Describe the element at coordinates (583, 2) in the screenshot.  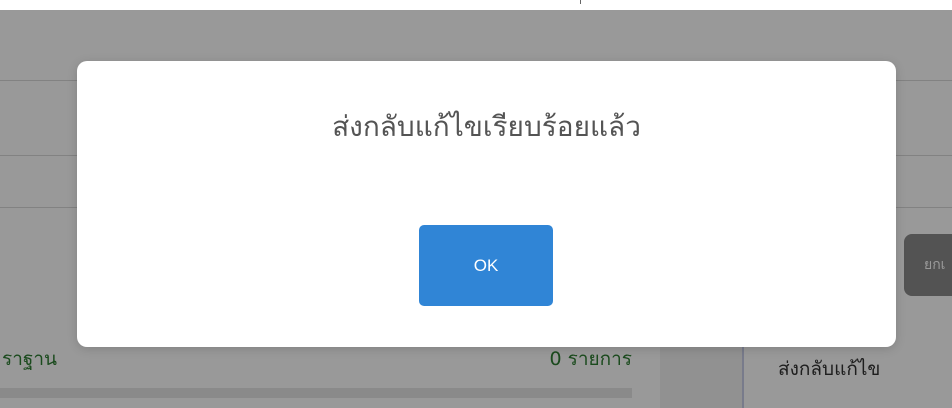
I see `top-divider-mark` at that location.